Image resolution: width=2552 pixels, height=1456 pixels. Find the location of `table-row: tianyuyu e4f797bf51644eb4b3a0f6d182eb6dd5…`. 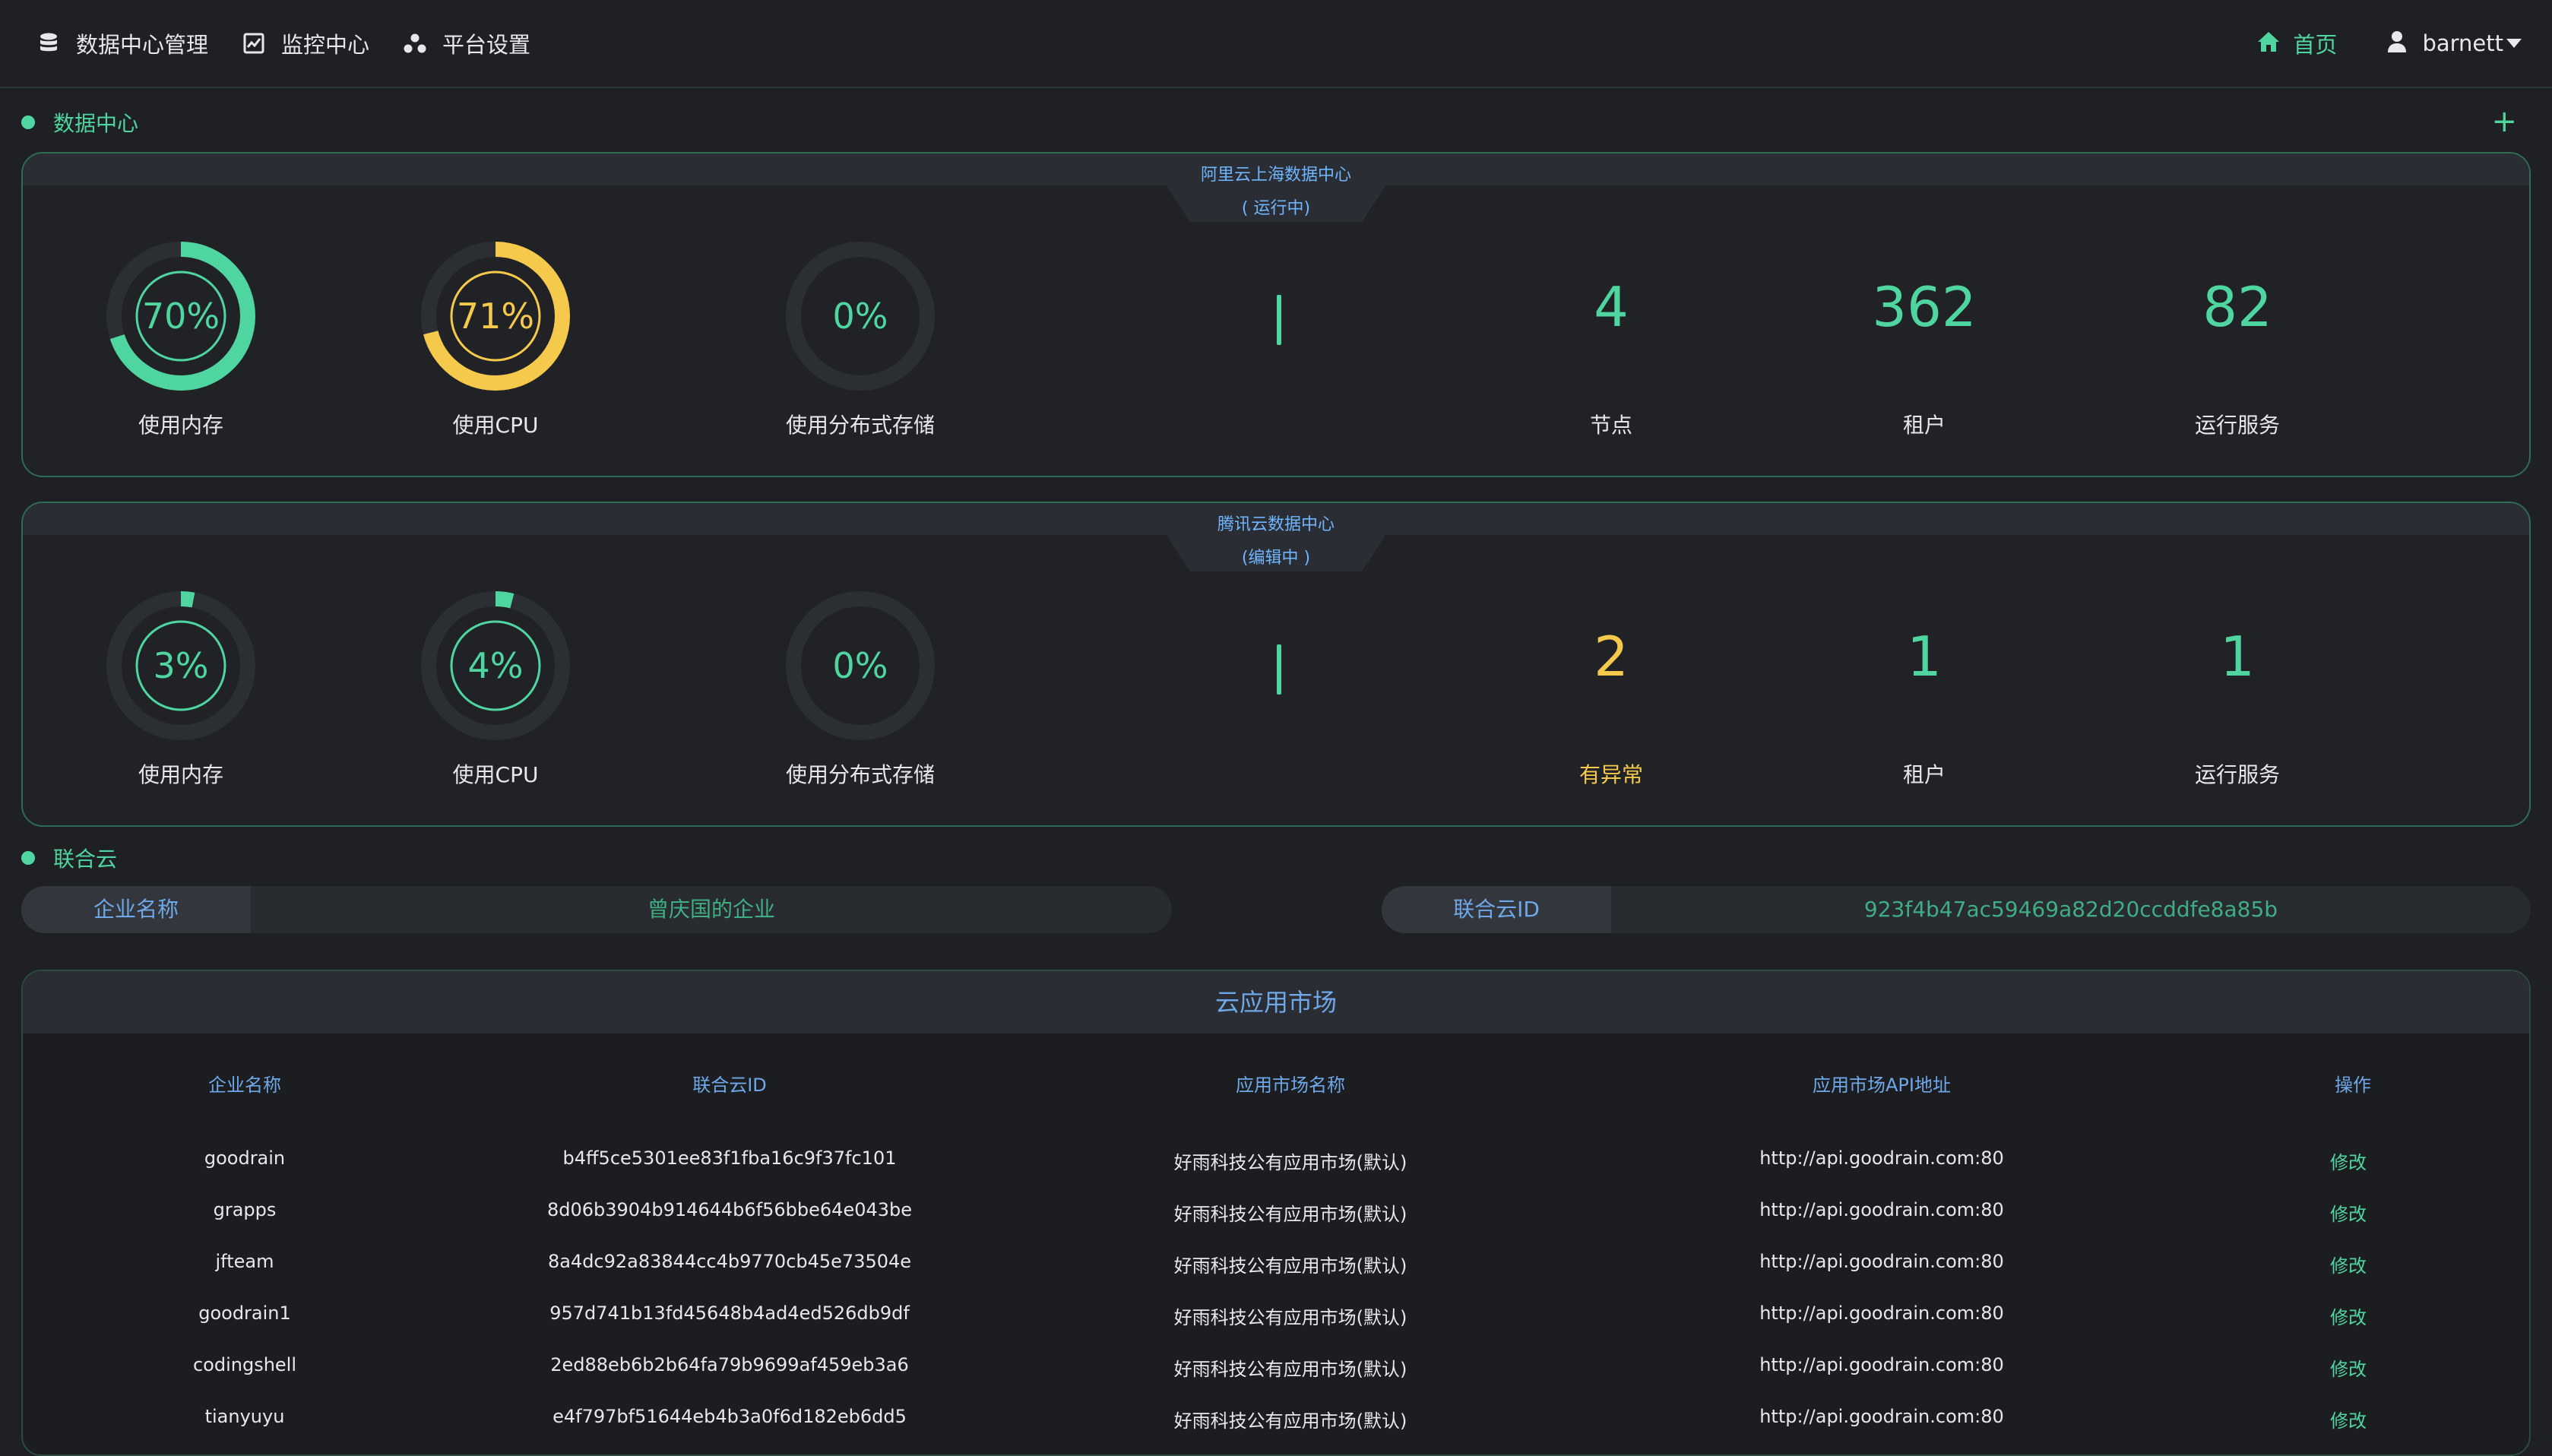

table-row: tianyuyu e4f797bf51644eb4b3a0f6d182eb6dd5… is located at coordinates (1276, 1421).